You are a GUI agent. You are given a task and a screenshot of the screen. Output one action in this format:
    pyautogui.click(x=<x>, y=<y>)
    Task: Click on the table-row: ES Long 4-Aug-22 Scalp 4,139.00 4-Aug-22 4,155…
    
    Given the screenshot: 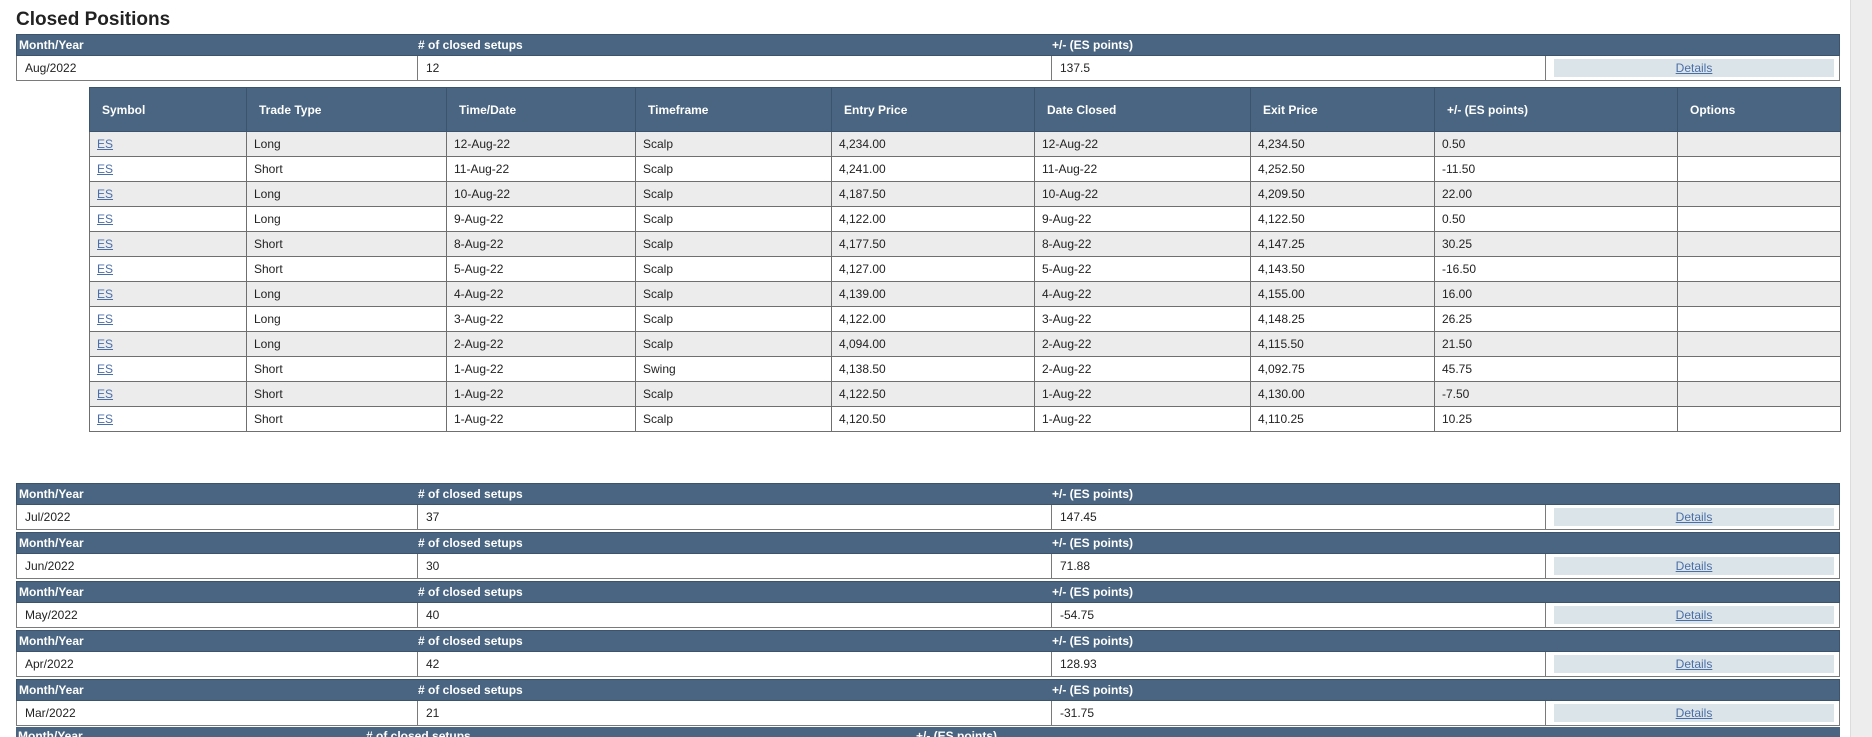 What is the action you would take?
    pyautogui.click(x=965, y=294)
    